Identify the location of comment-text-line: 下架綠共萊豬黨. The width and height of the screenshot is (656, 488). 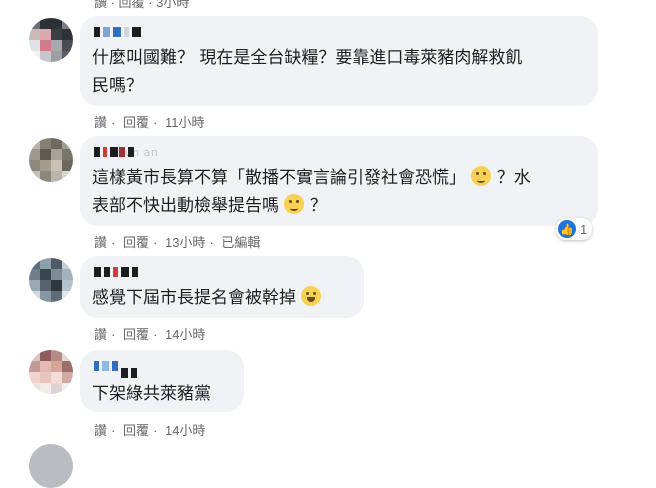
(151, 394).